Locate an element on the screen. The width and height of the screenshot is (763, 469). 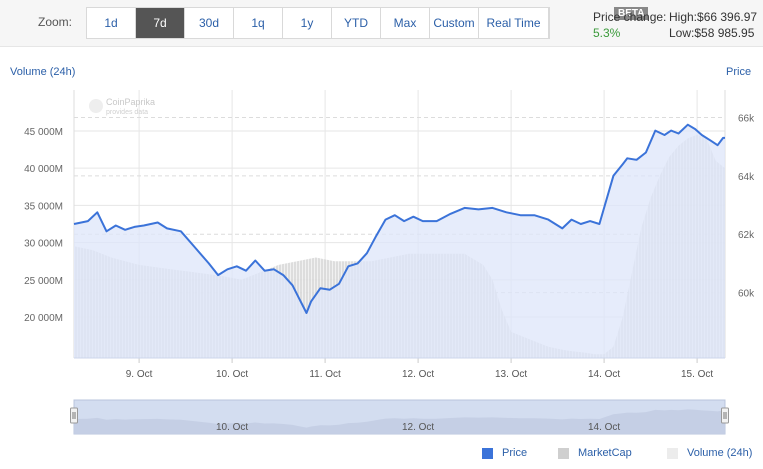
legend-swatch-marketcap is located at coordinates (563, 453).